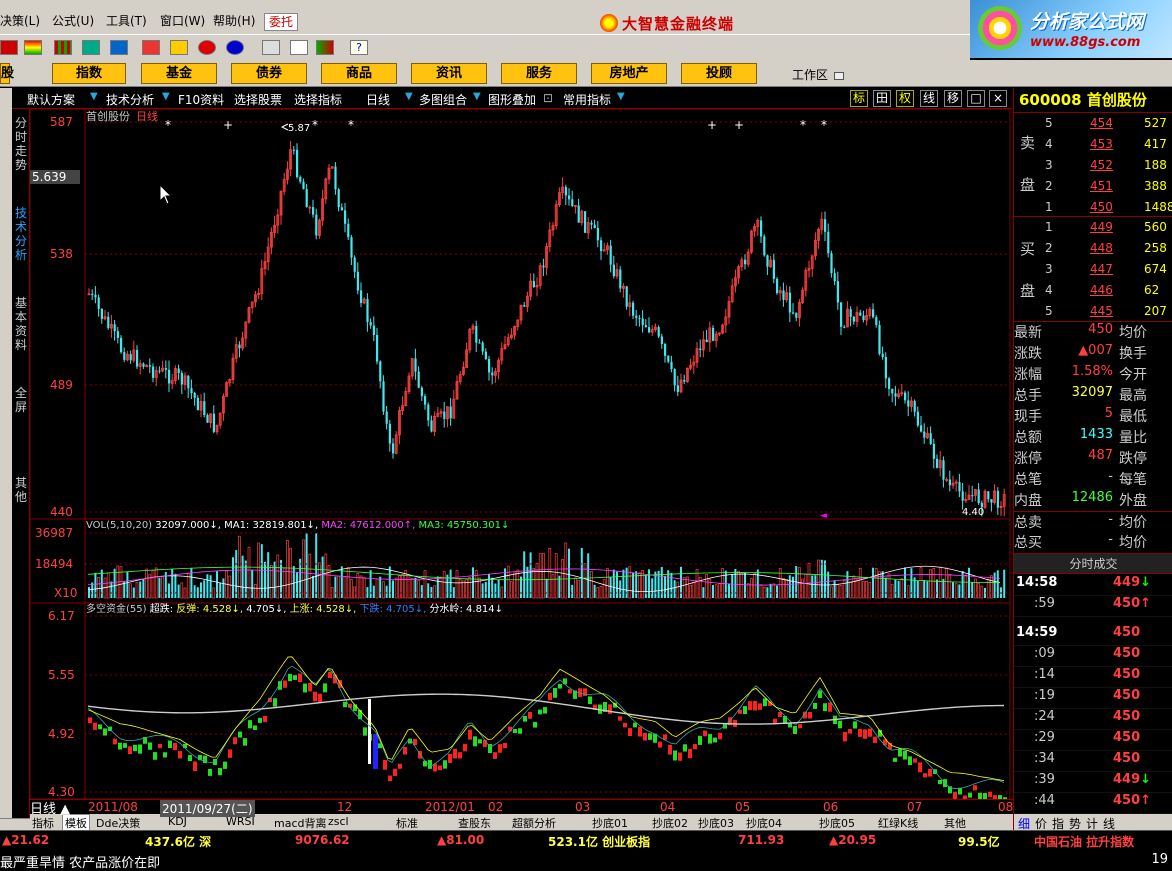  Describe the element at coordinates (126, 20) in the screenshot. I see `menu-tools: 工具(T)` at that location.